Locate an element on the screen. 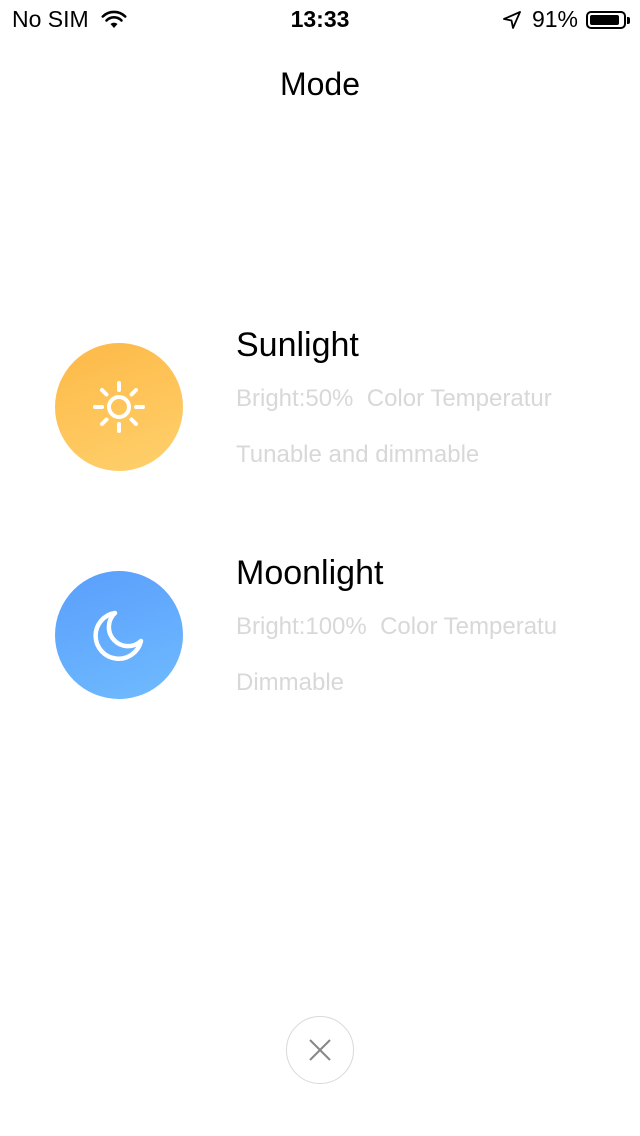  sunlight-mode-button is located at coordinates (119, 407).